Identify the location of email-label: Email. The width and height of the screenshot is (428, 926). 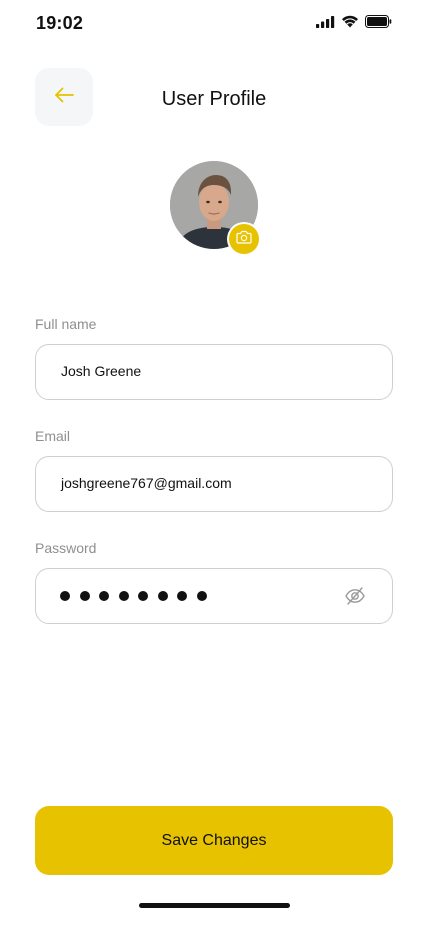
(53, 436).